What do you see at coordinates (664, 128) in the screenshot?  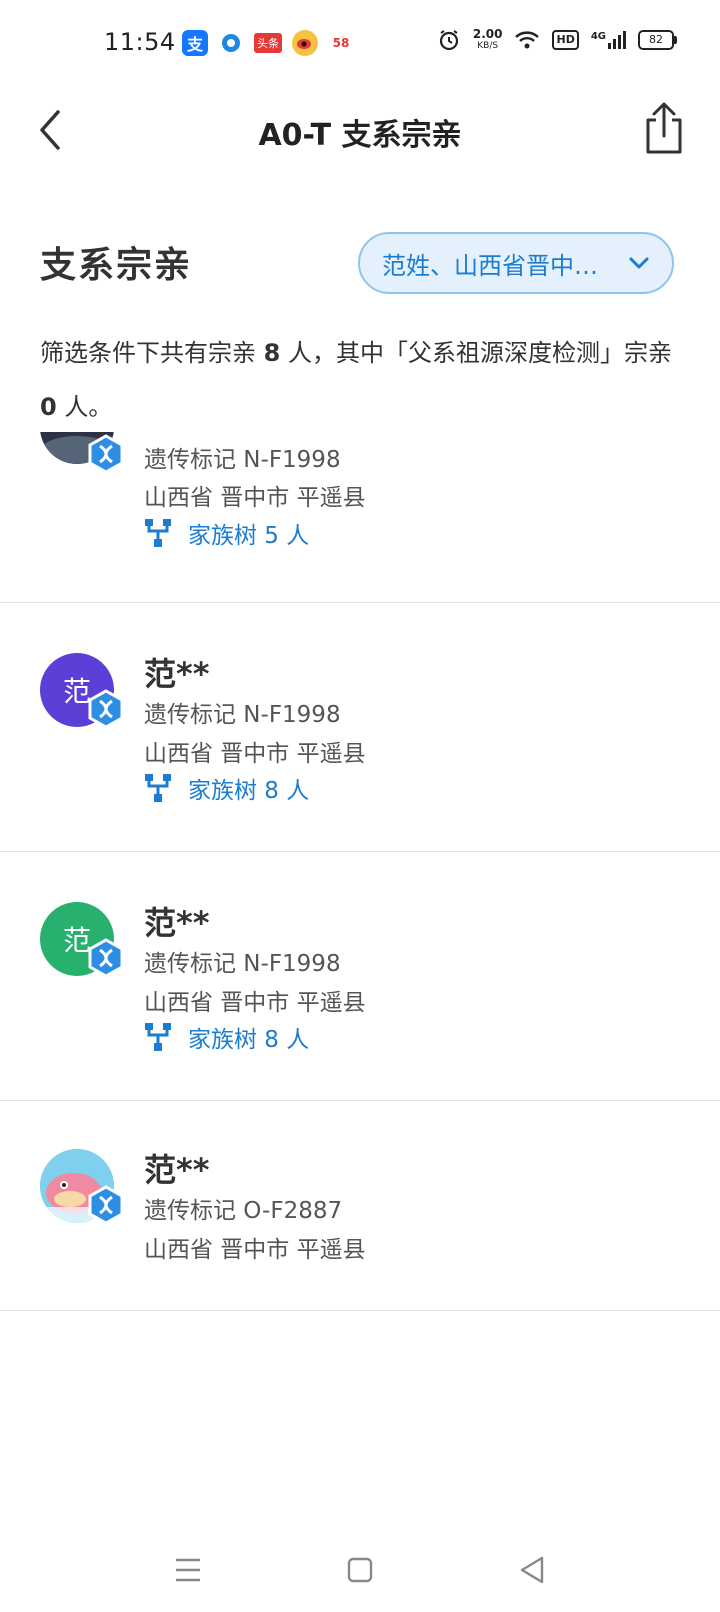 I see `share-icon` at bounding box center [664, 128].